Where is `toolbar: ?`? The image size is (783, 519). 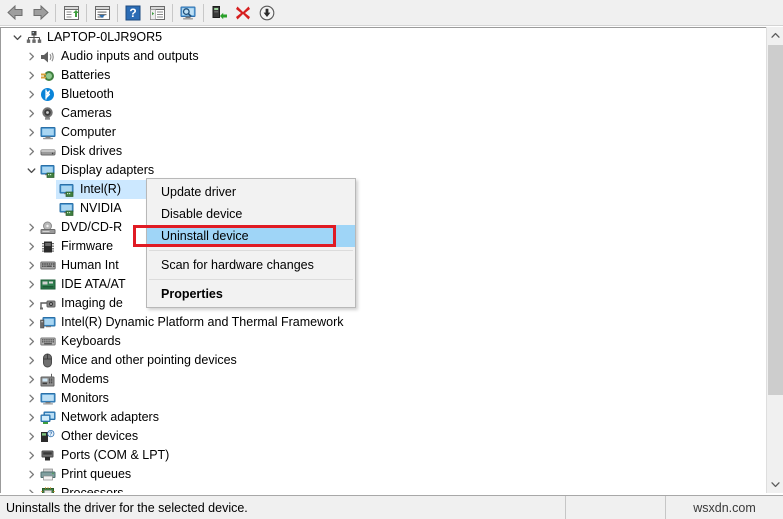 toolbar: ? is located at coordinates (391, 13).